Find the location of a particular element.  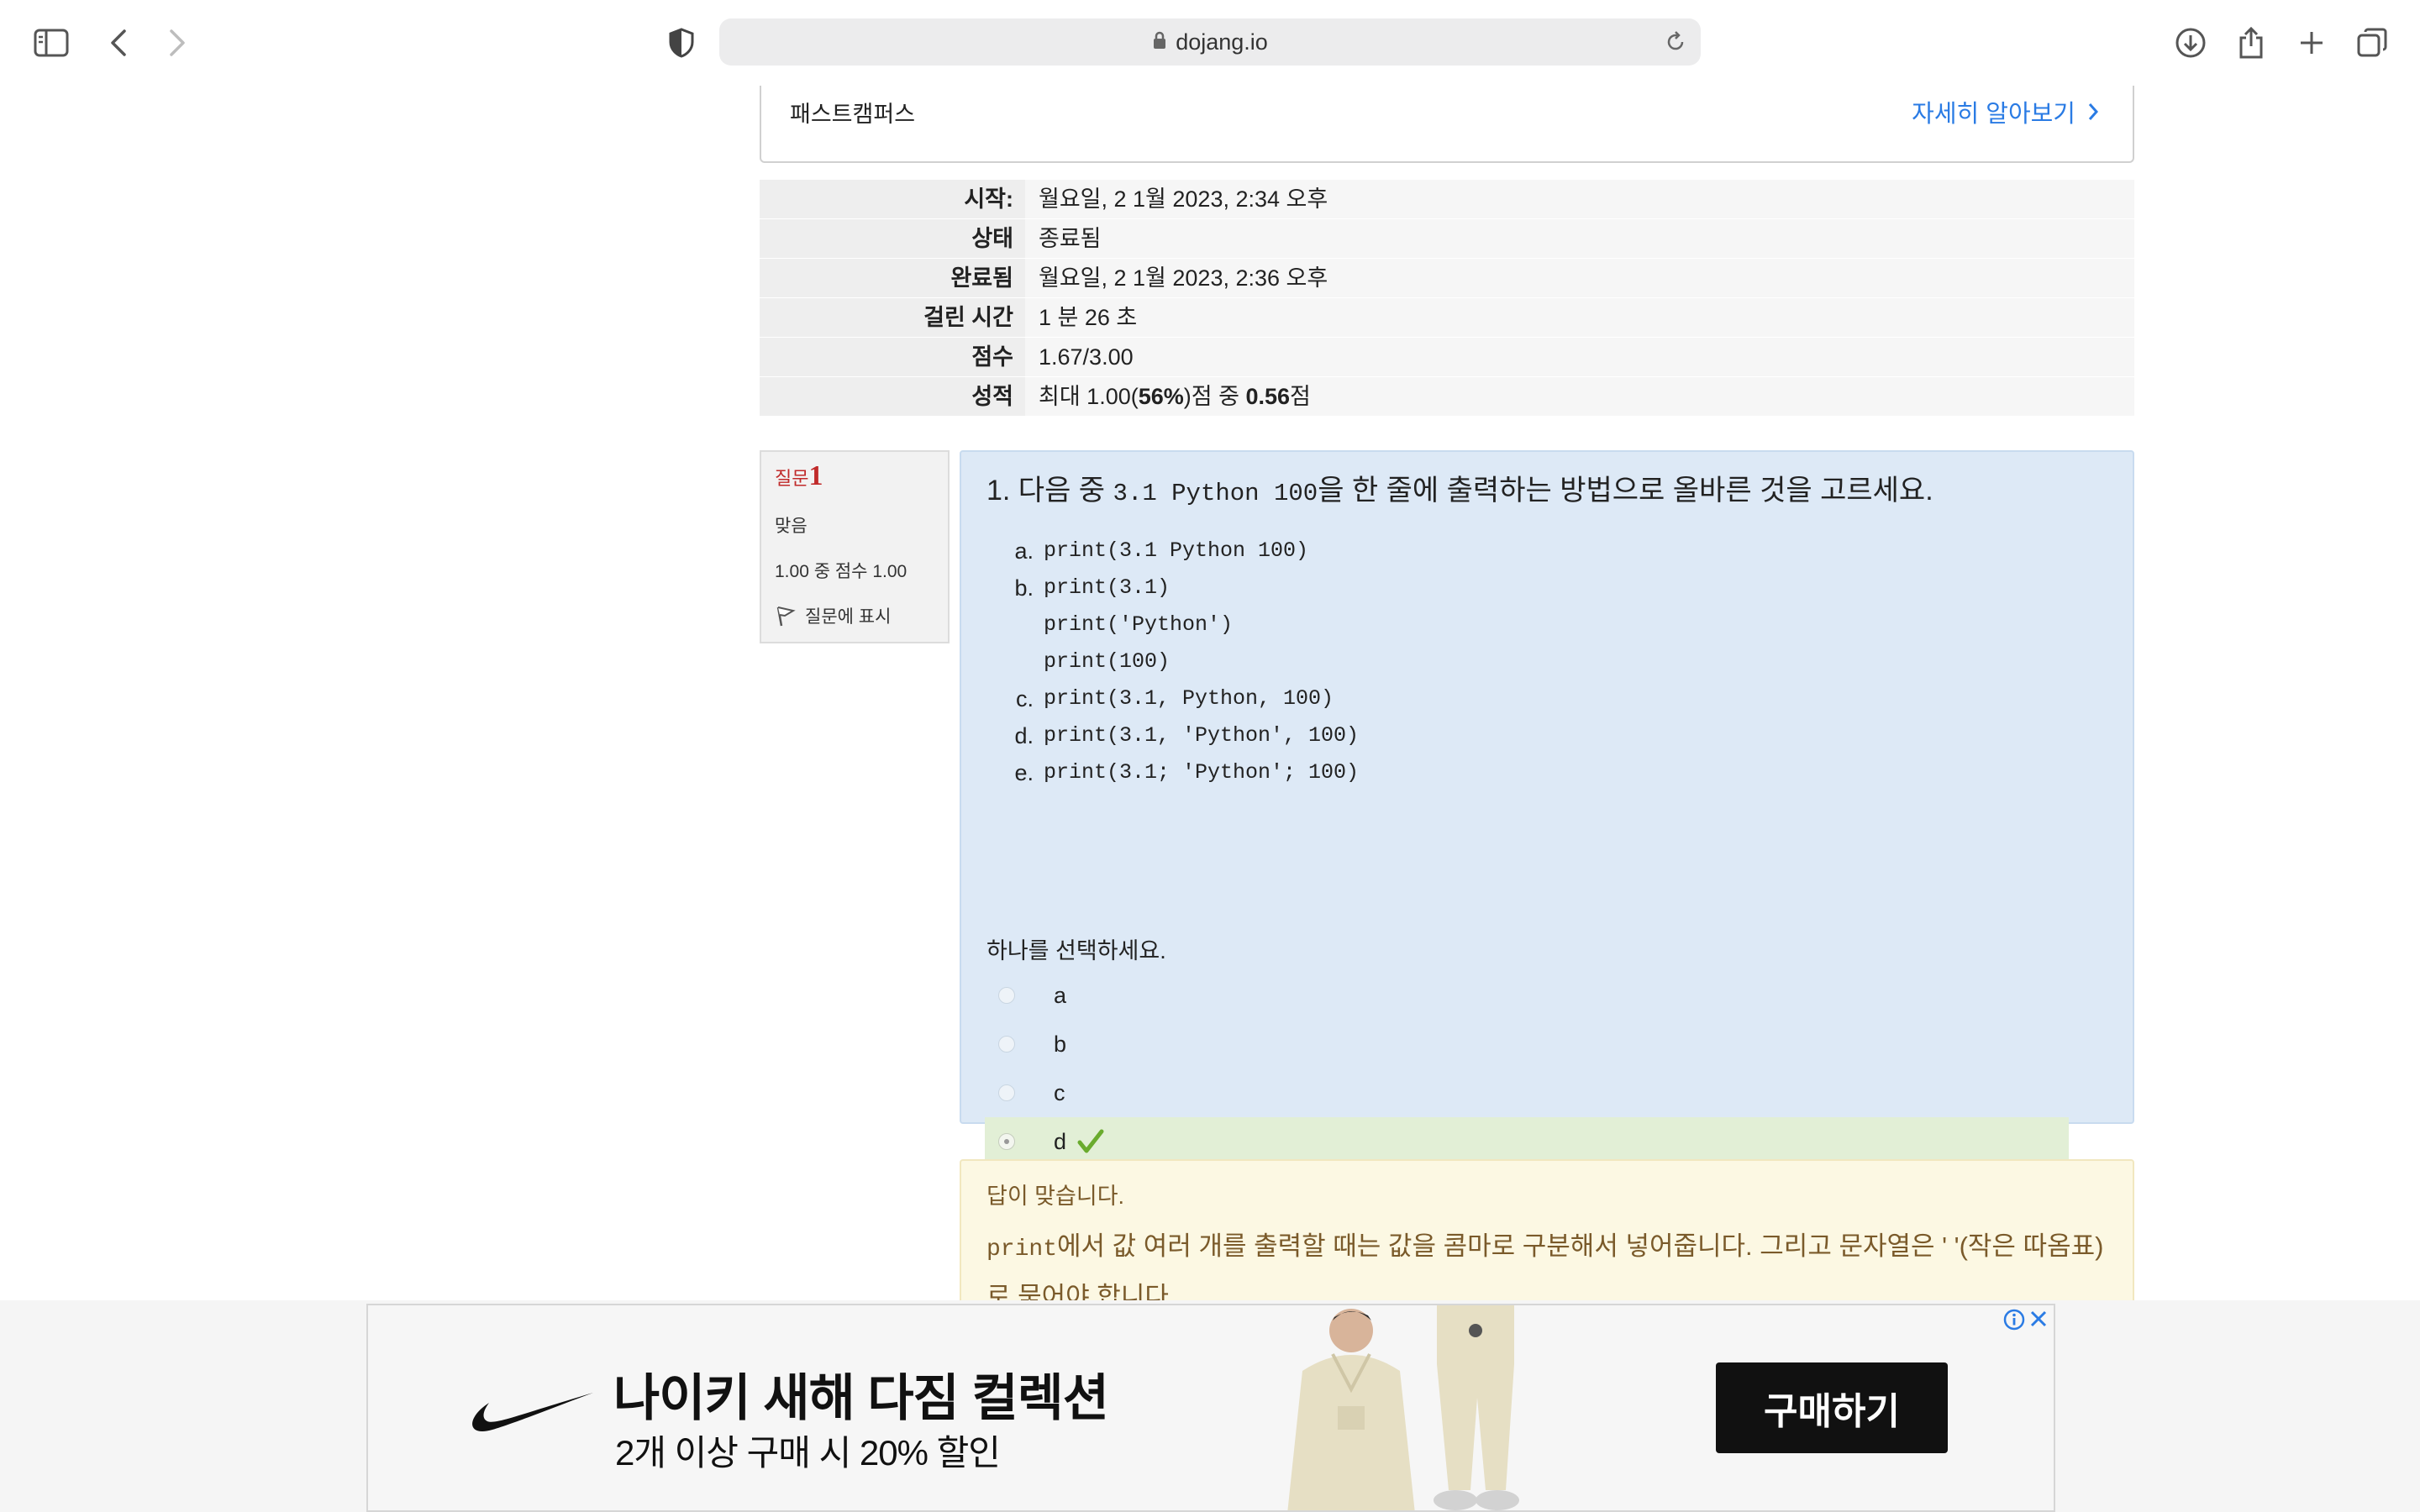

option-code: print(3.1, 'Python', 100) is located at coordinates (1202, 735).